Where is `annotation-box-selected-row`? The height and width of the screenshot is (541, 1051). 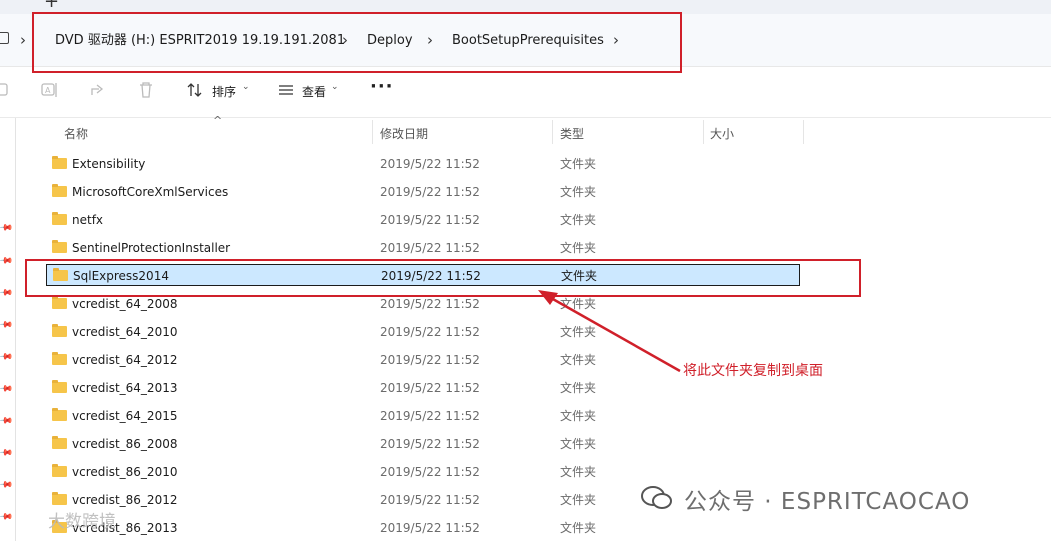 annotation-box-selected-row is located at coordinates (443, 278).